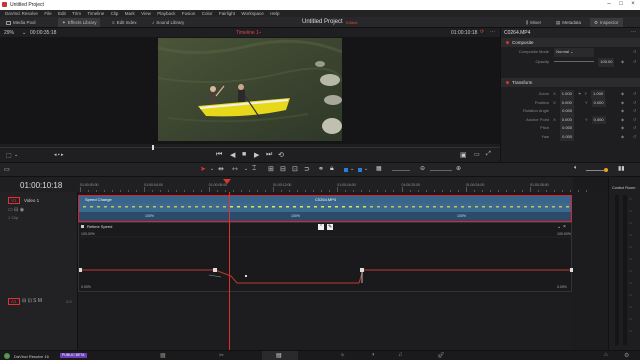  Describe the element at coordinates (576, 168) in the screenshot. I see `speaker-icon: 🔈︎` at that location.